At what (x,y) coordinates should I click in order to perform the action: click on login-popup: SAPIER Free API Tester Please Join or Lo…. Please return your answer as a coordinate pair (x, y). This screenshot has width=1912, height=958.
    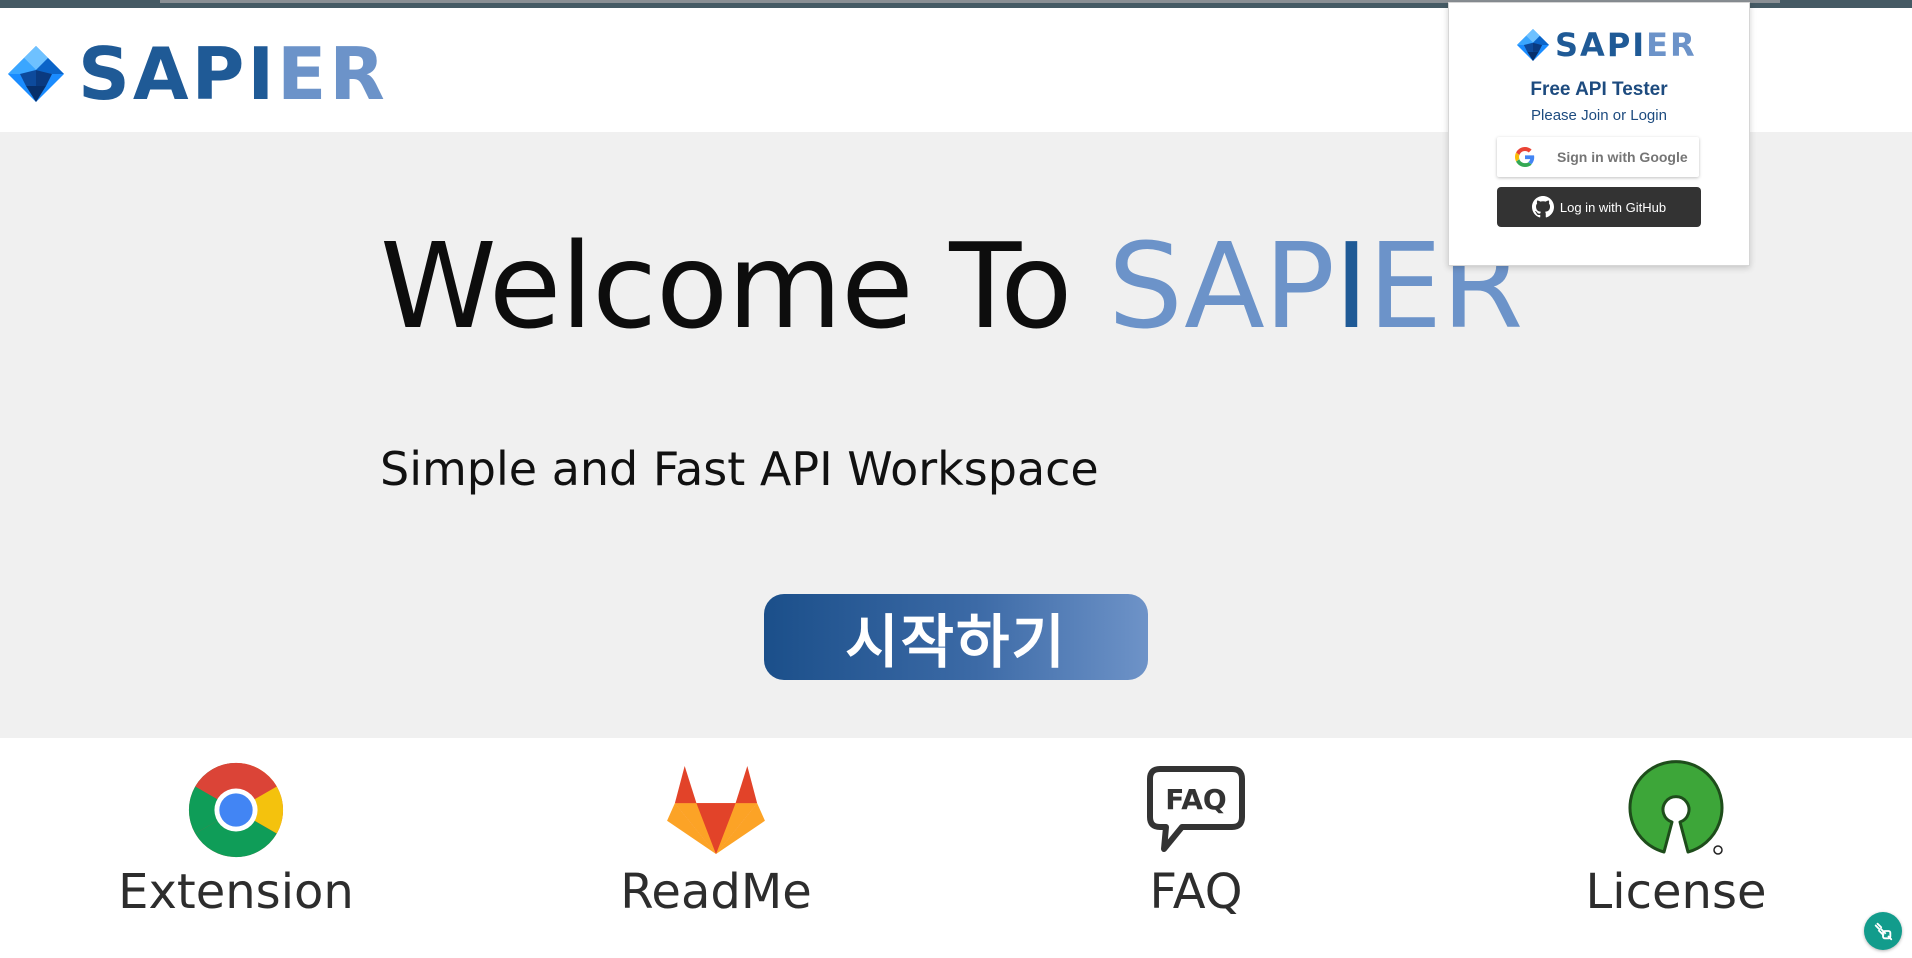
    Looking at the image, I should click on (1599, 134).